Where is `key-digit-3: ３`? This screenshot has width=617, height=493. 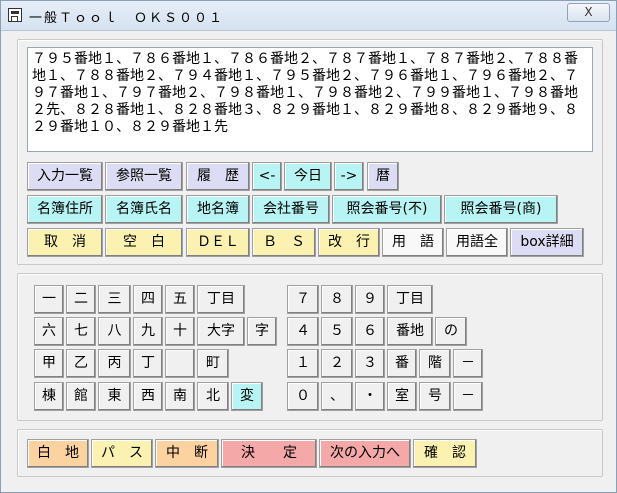 key-digit-3: ３ is located at coordinates (370, 363).